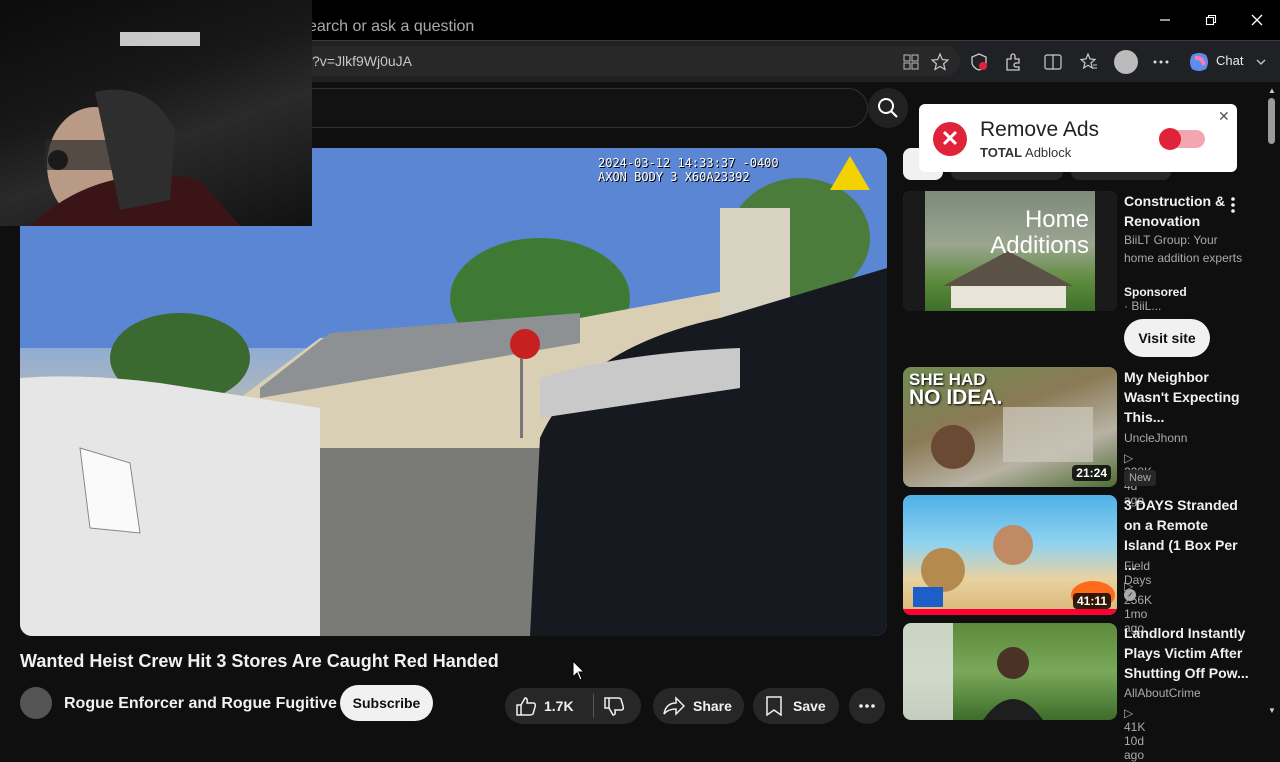 The image size is (1280, 762). Describe the element at coordinates (1182, 397) in the screenshot. I see `title-line-2: Wasn't Expecting` at that location.